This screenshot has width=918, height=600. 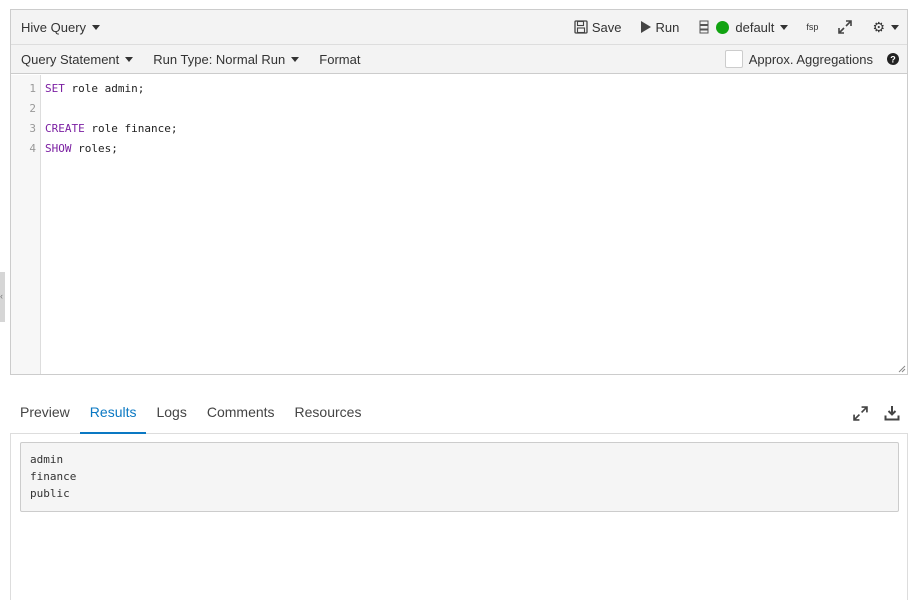 What do you see at coordinates (32, 148) in the screenshot?
I see `line-number: 4` at bounding box center [32, 148].